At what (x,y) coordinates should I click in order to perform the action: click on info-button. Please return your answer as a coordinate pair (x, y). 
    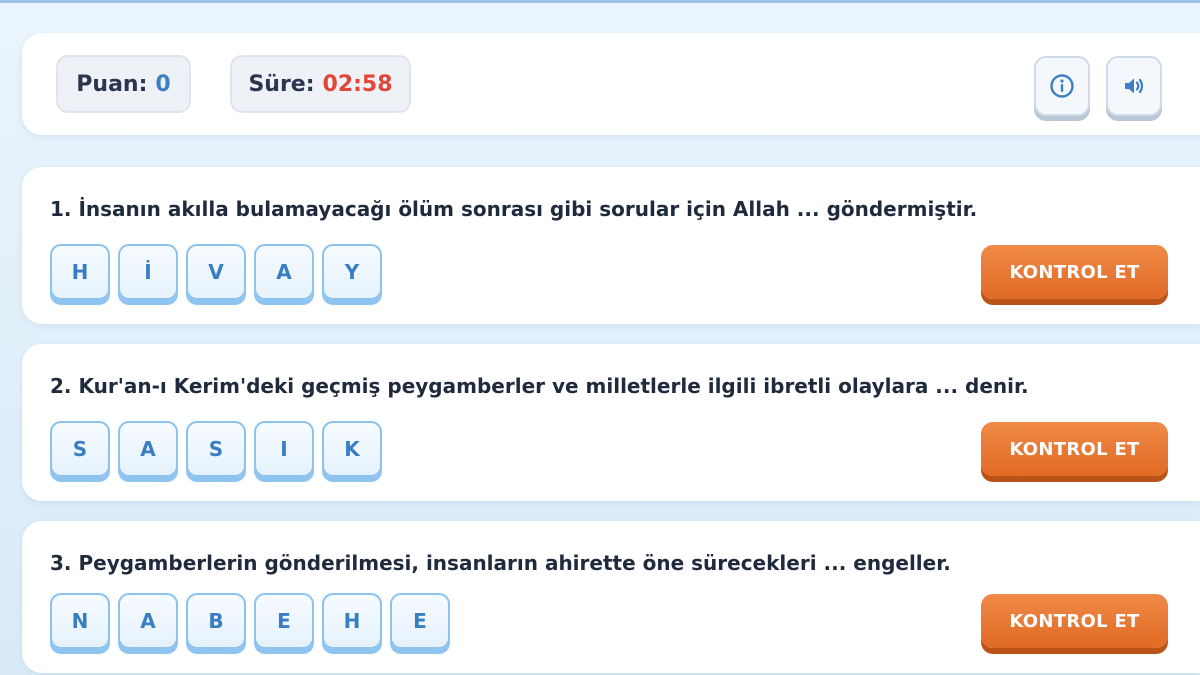
    Looking at the image, I should click on (1062, 86).